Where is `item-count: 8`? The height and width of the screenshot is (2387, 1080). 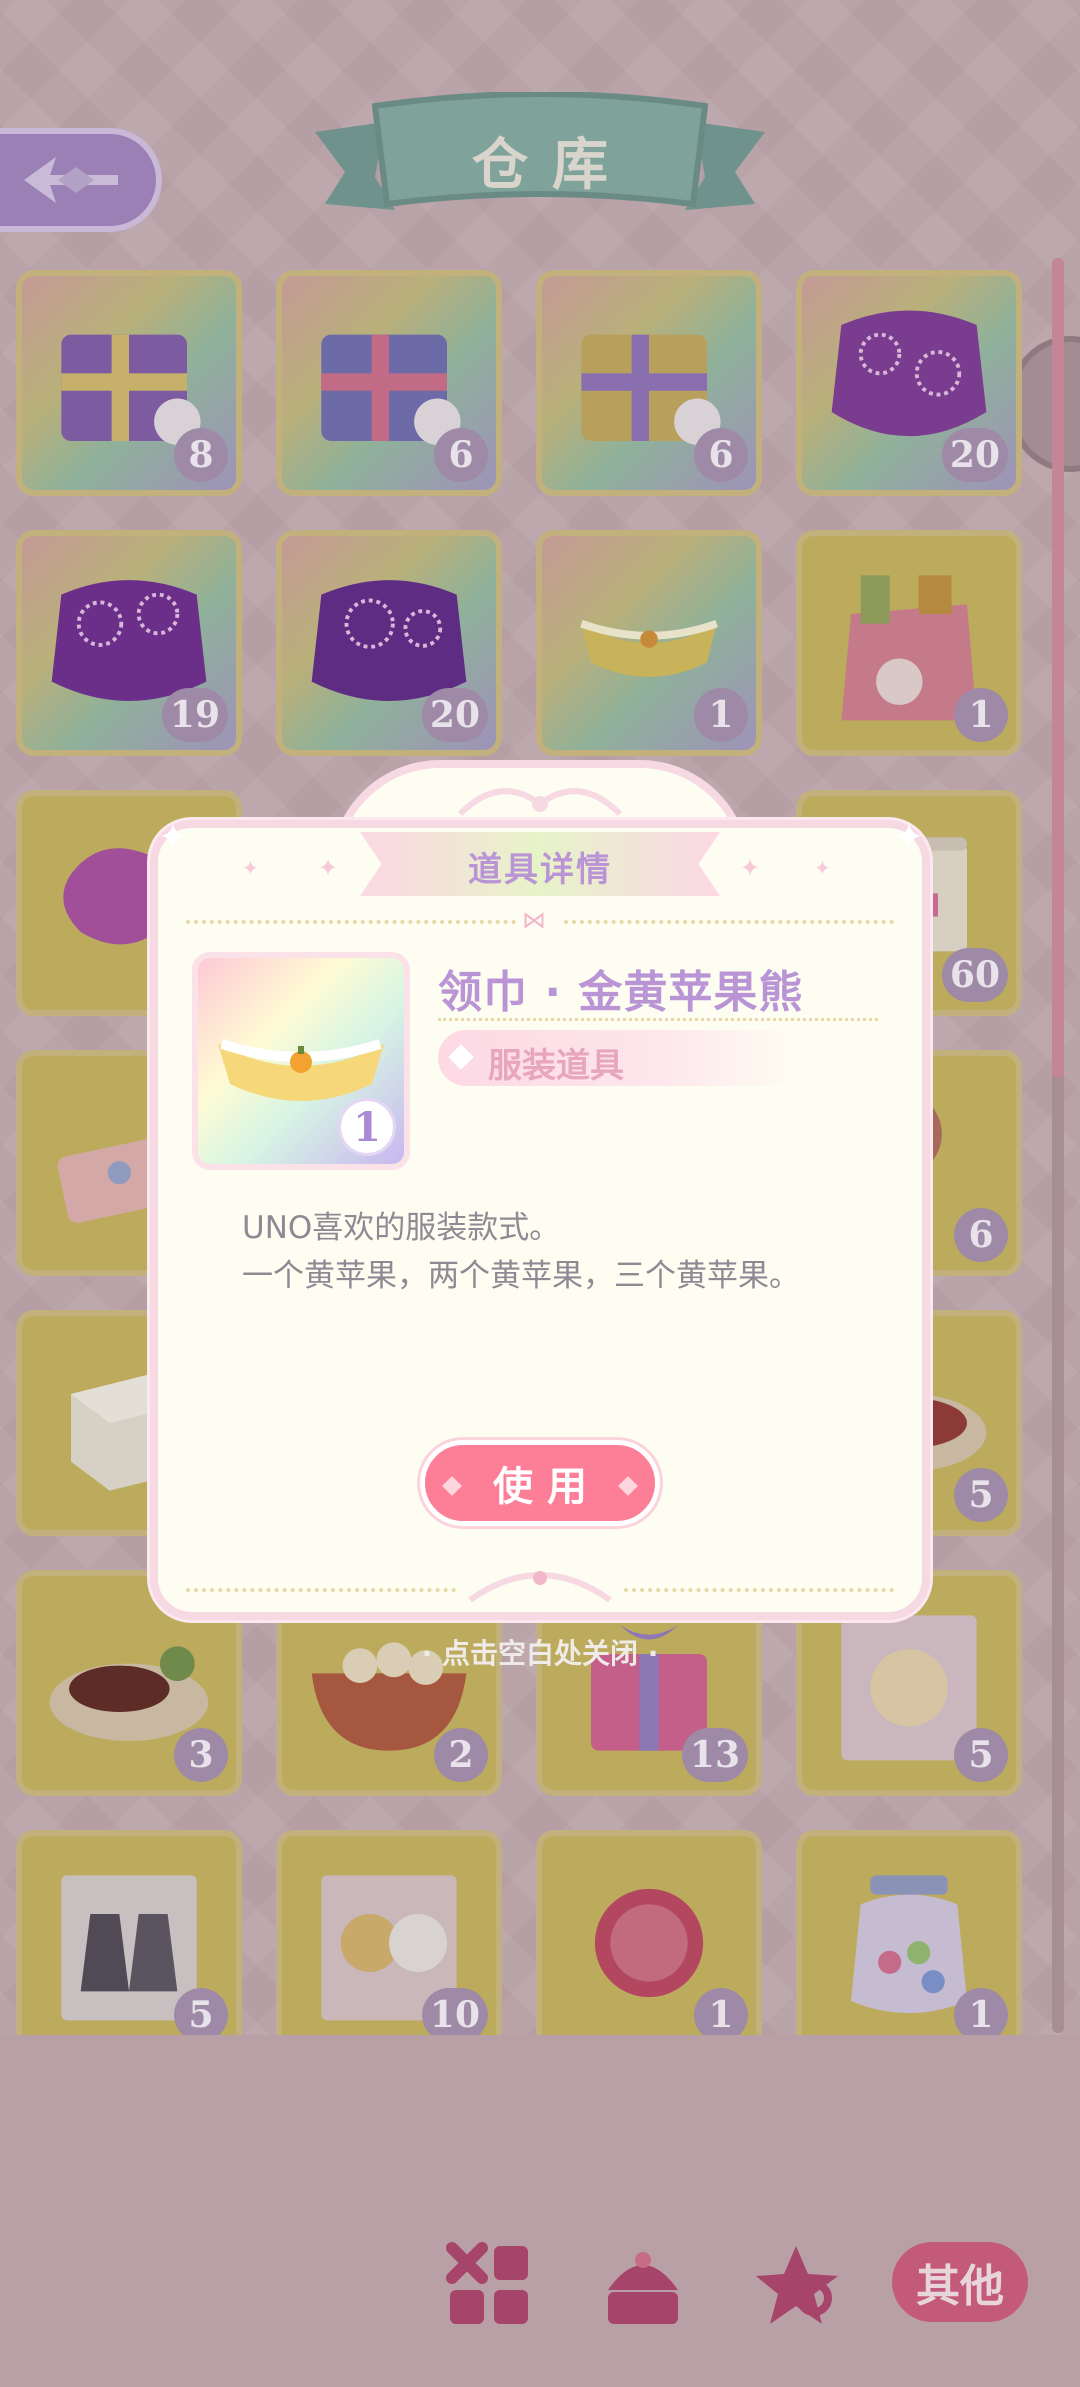
item-count: 8 is located at coordinates (201, 455).